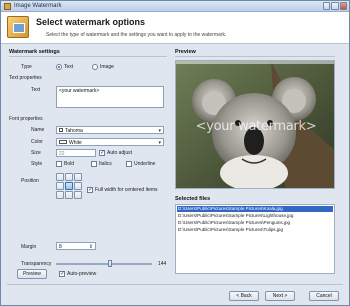 The width and height of the screenshot is (350, 306). What do you see at coordinates (18, 27) in the screenshot?
I see `watermark-icon` at bounding box center [18, 27].